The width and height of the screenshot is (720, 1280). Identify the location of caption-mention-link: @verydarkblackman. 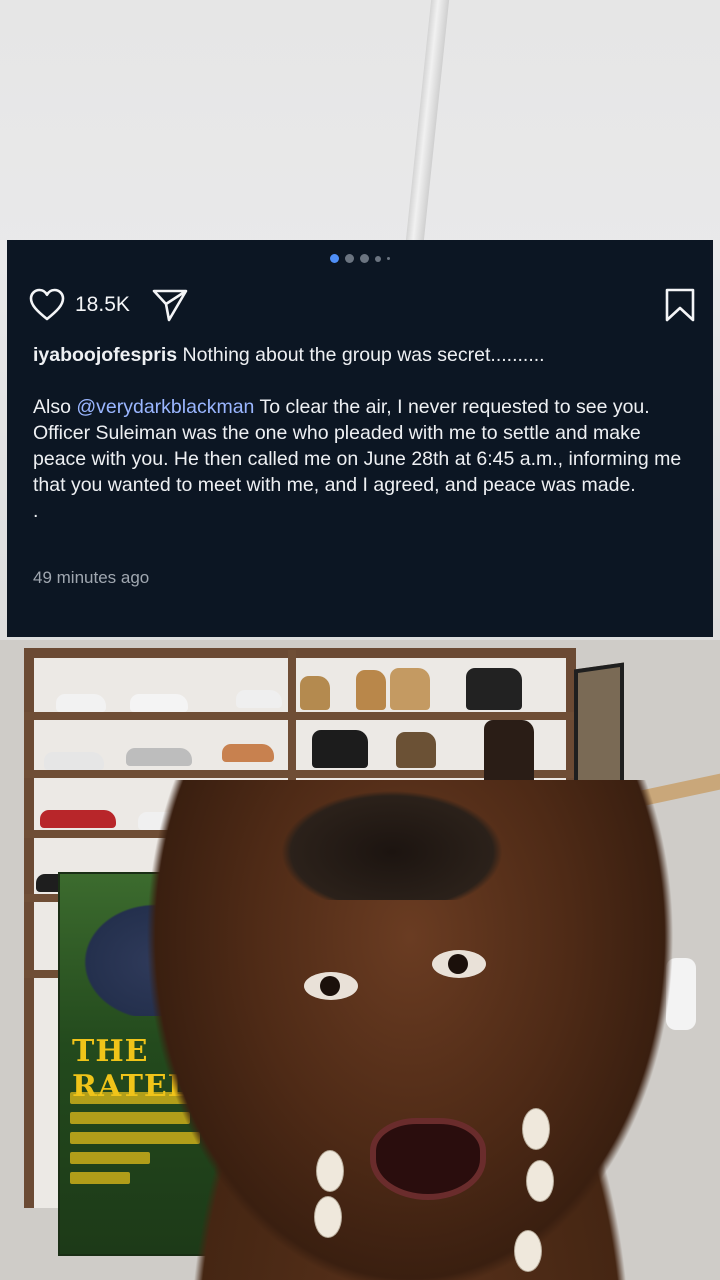
(165, 407).